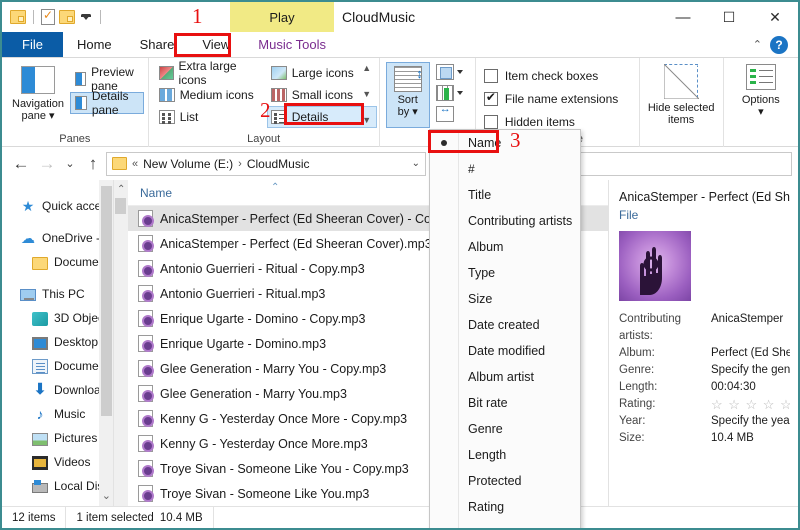 The height and width of the screenshot is (530, 800). Describe the element at coordinates (449, 93) in the screenshot. I see `add-columns-button` at that location.